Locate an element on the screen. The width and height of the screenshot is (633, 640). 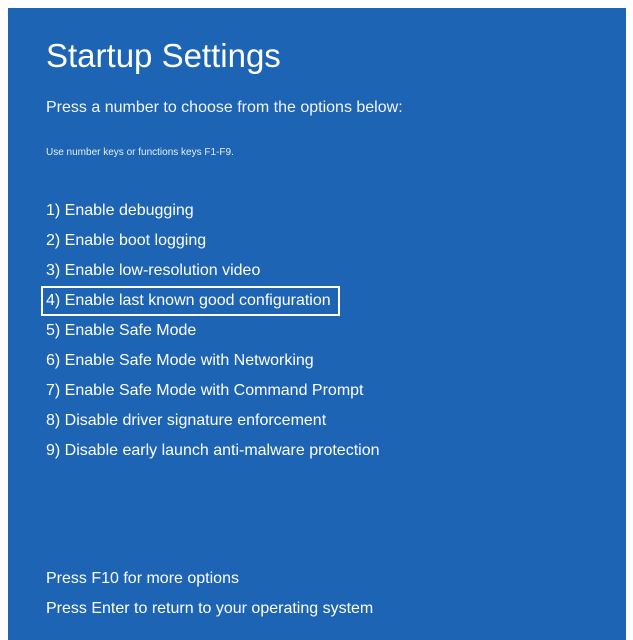
option-enable-safe-mode-networking: 6) Enable Safe Mode with Networking is located at coordinates (213, 361).